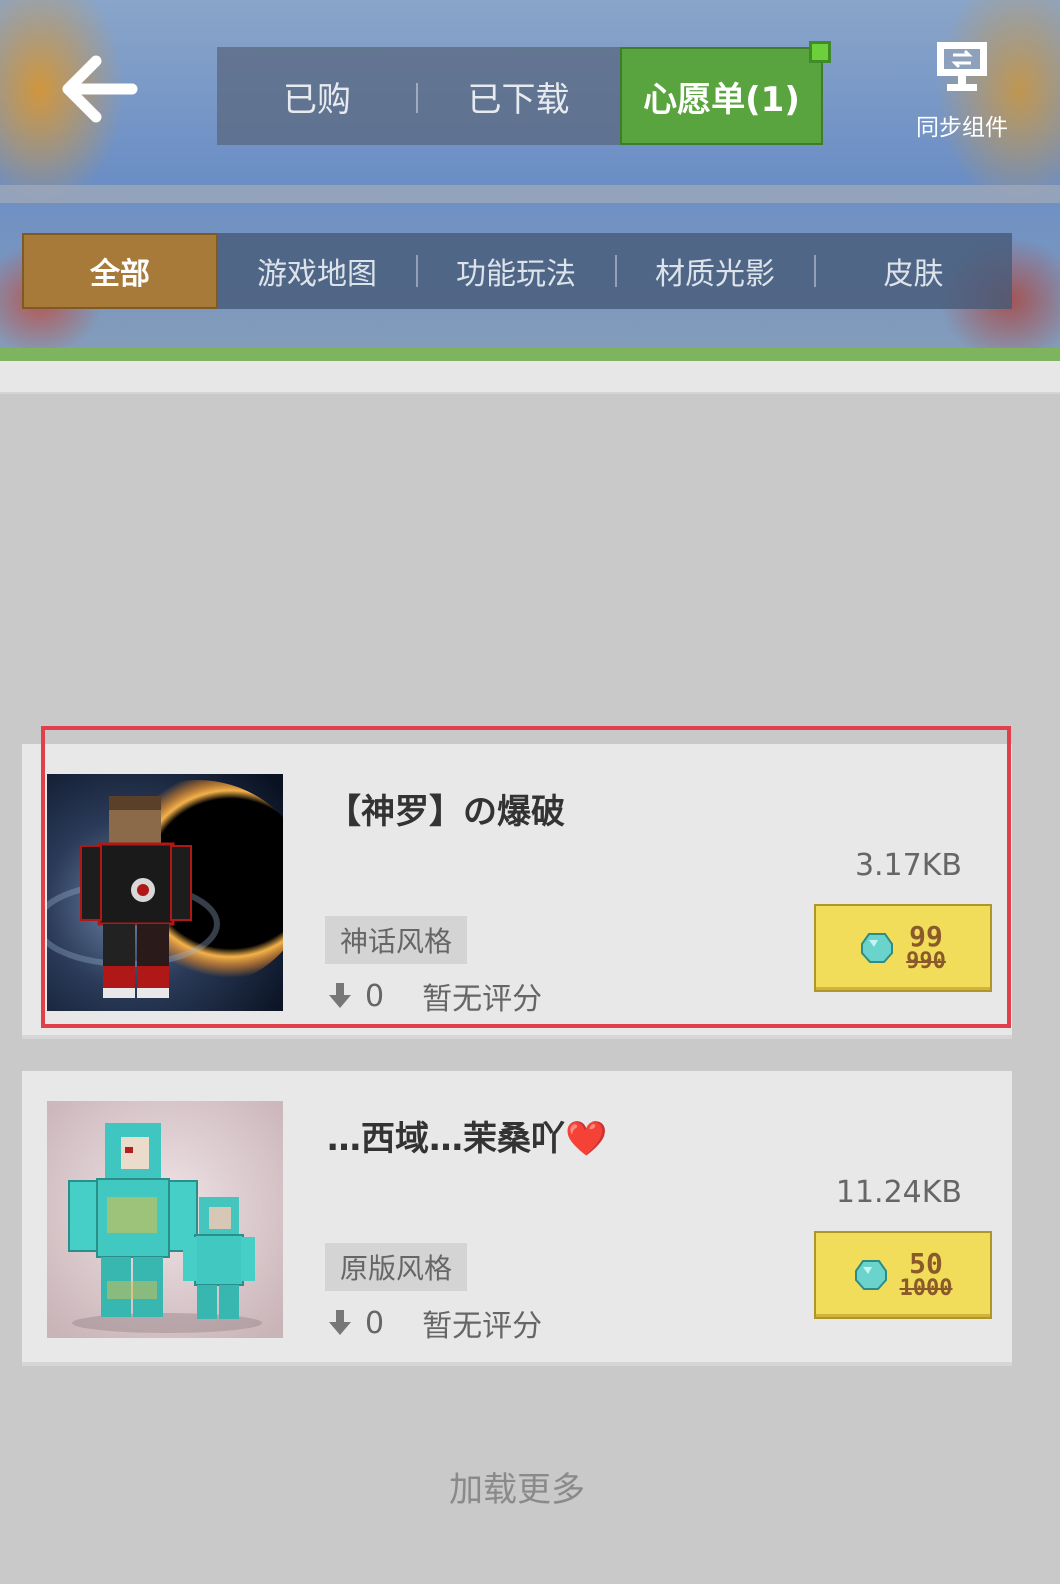 The image size is (1060, 1584). I want to click on current-price: 50, so click(926, 1263).